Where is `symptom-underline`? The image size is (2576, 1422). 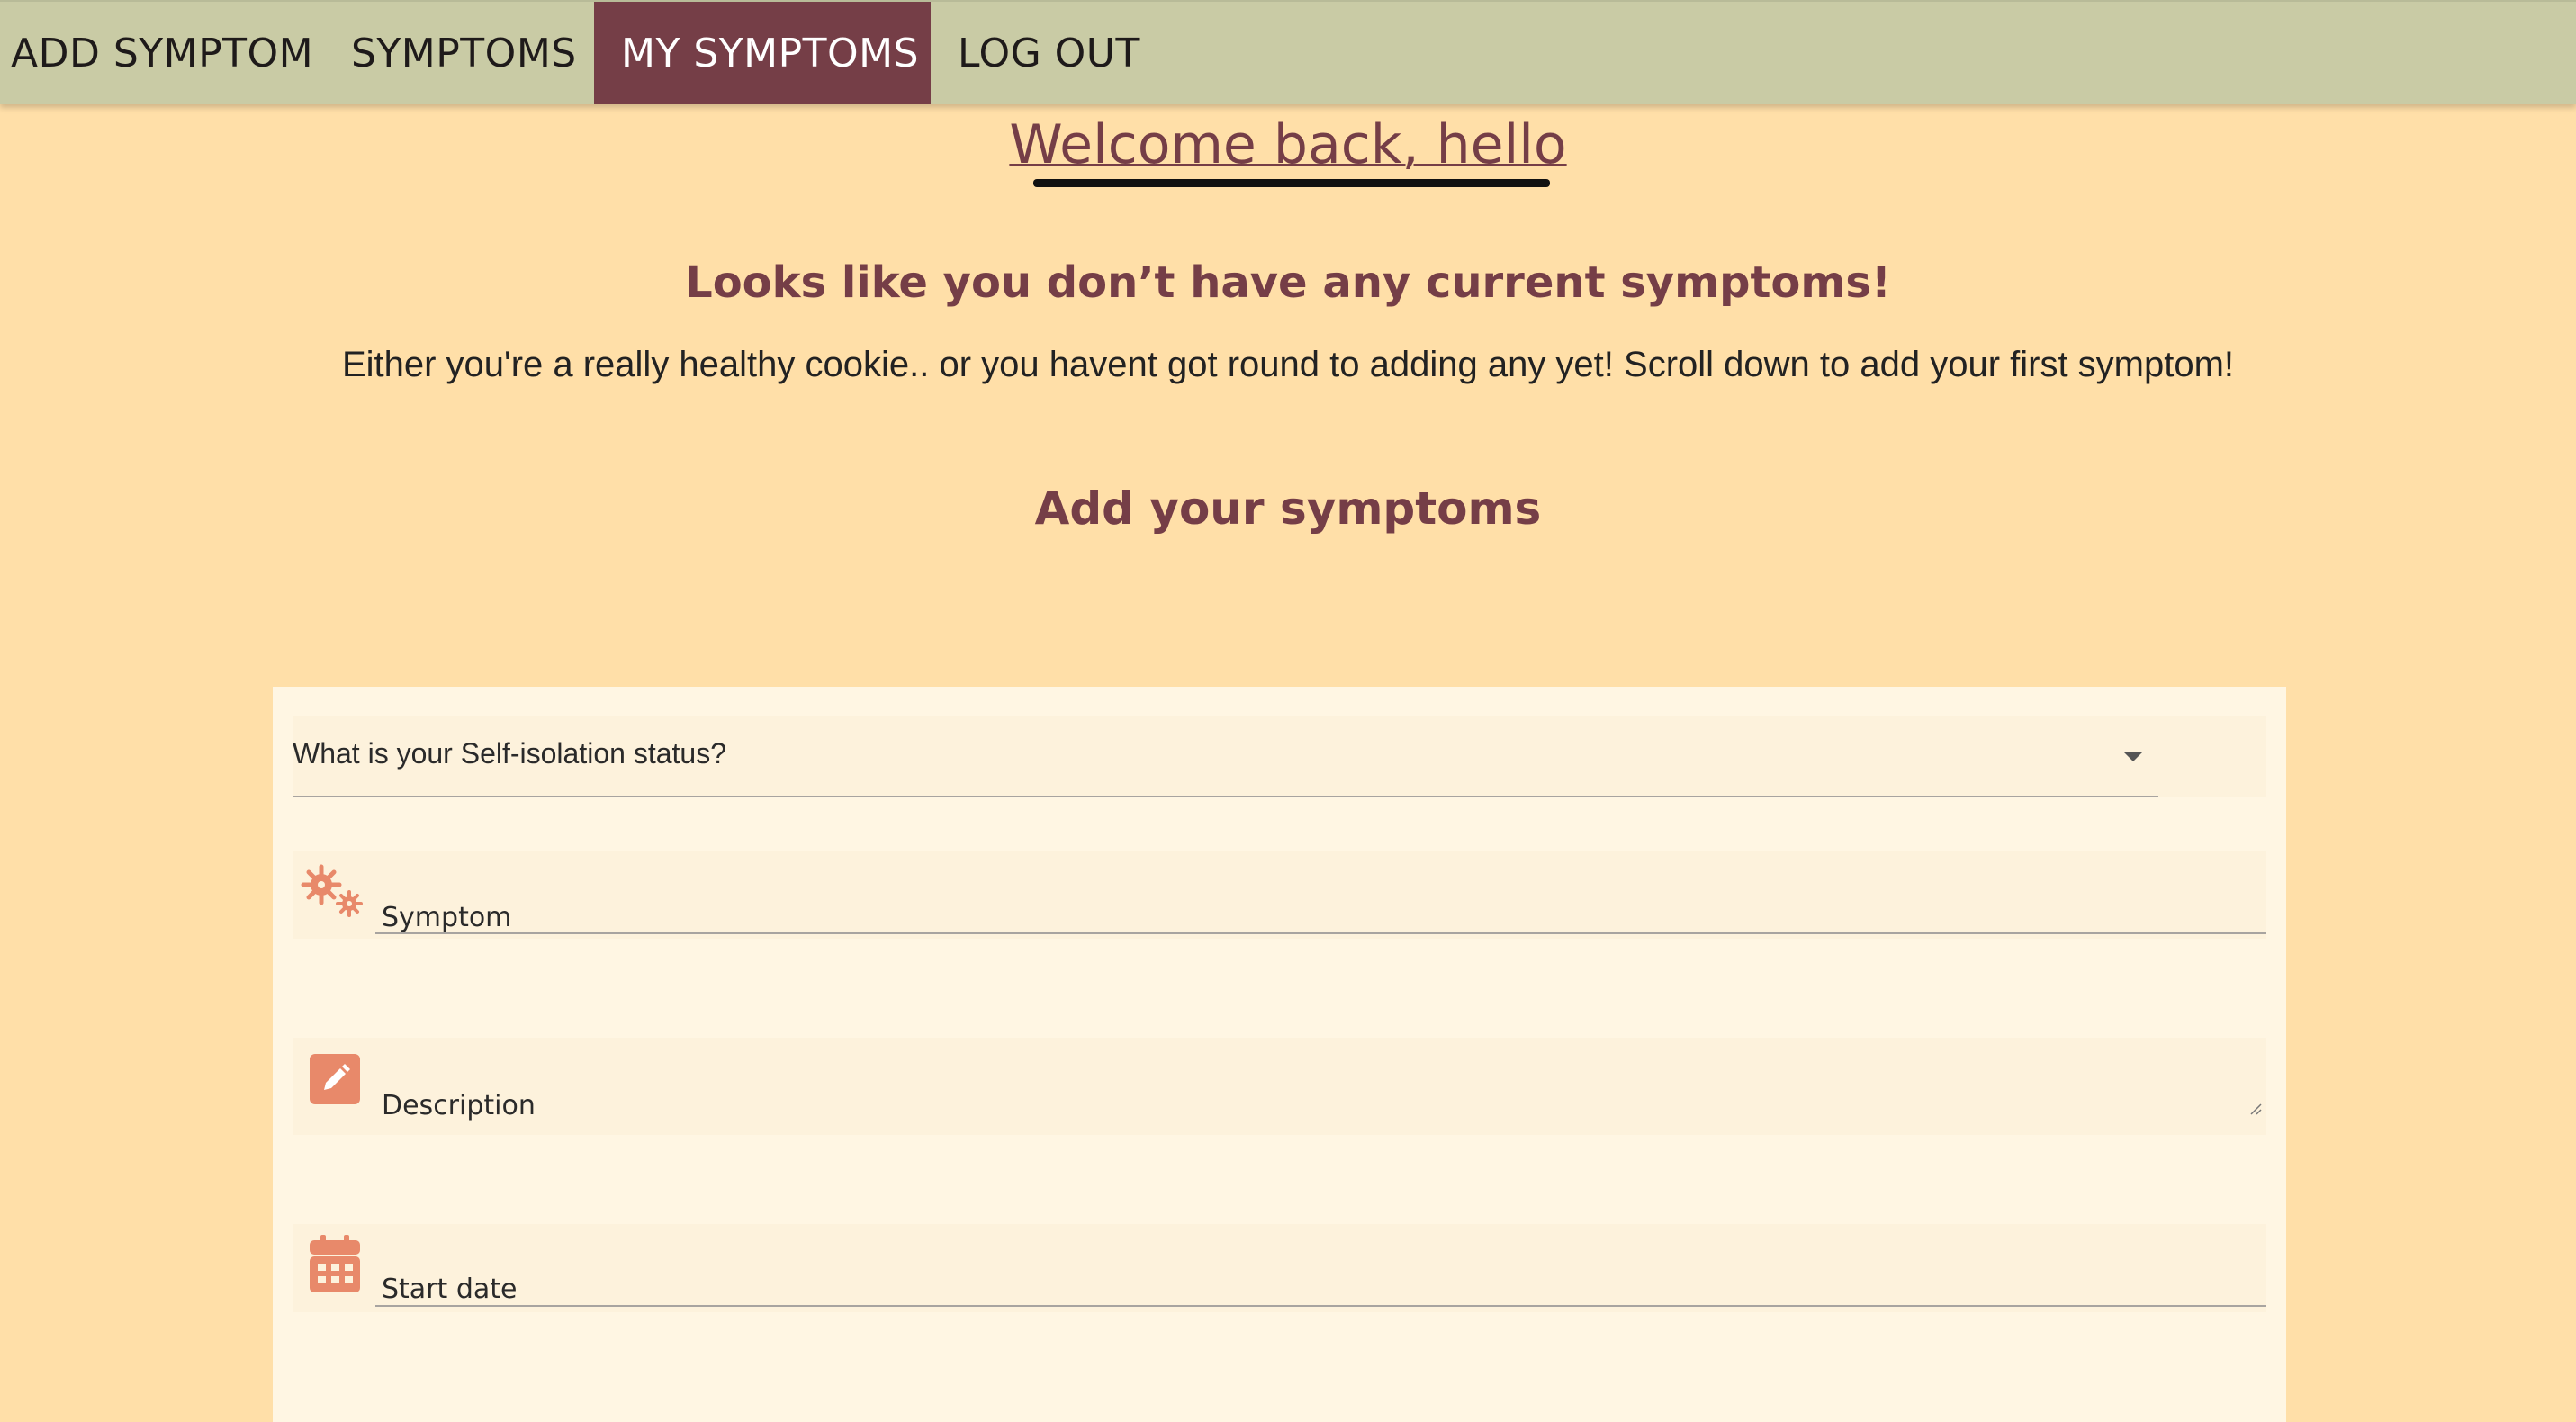
symptom-underline is located at coordinates (1320, 933).